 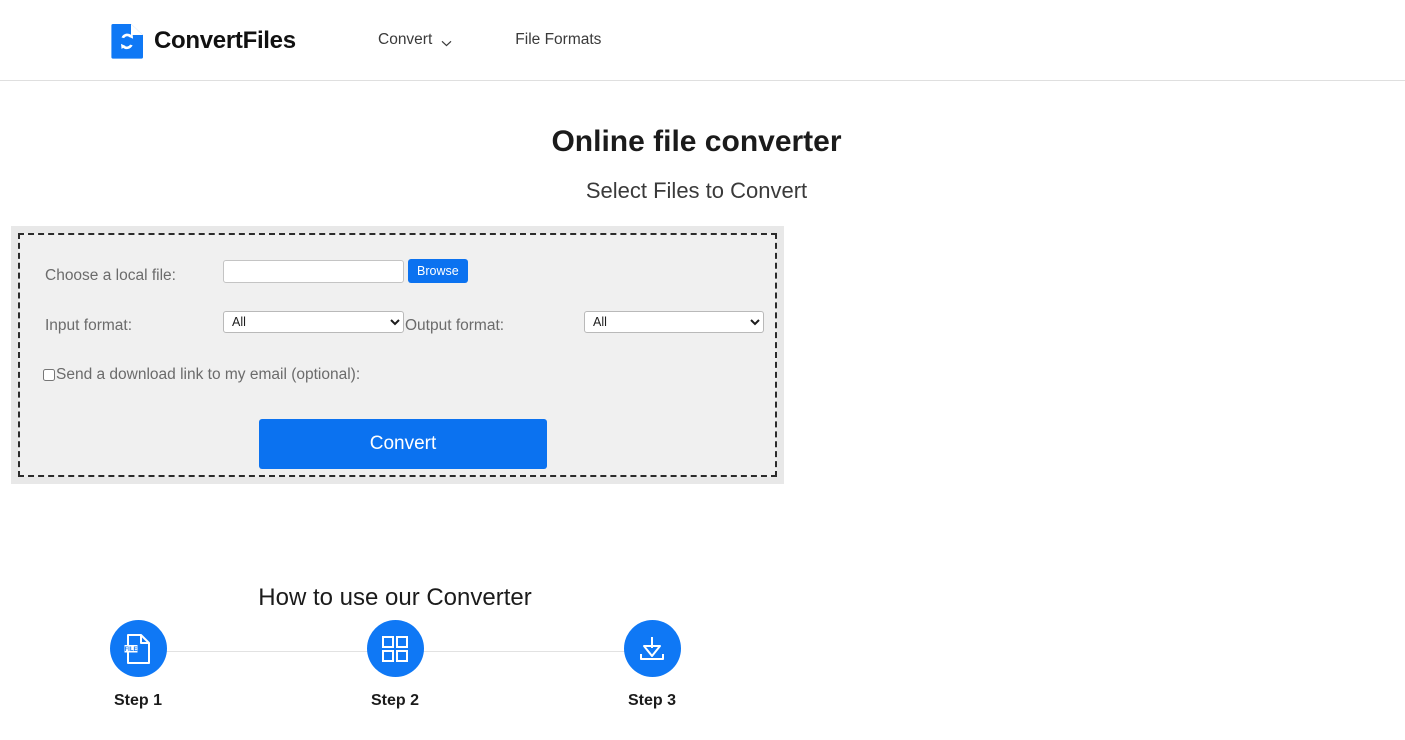 What do you see at coordinates (446, 42) in the screenshot?
I see `chevron-down-icon` at bounding box center [446, 42].